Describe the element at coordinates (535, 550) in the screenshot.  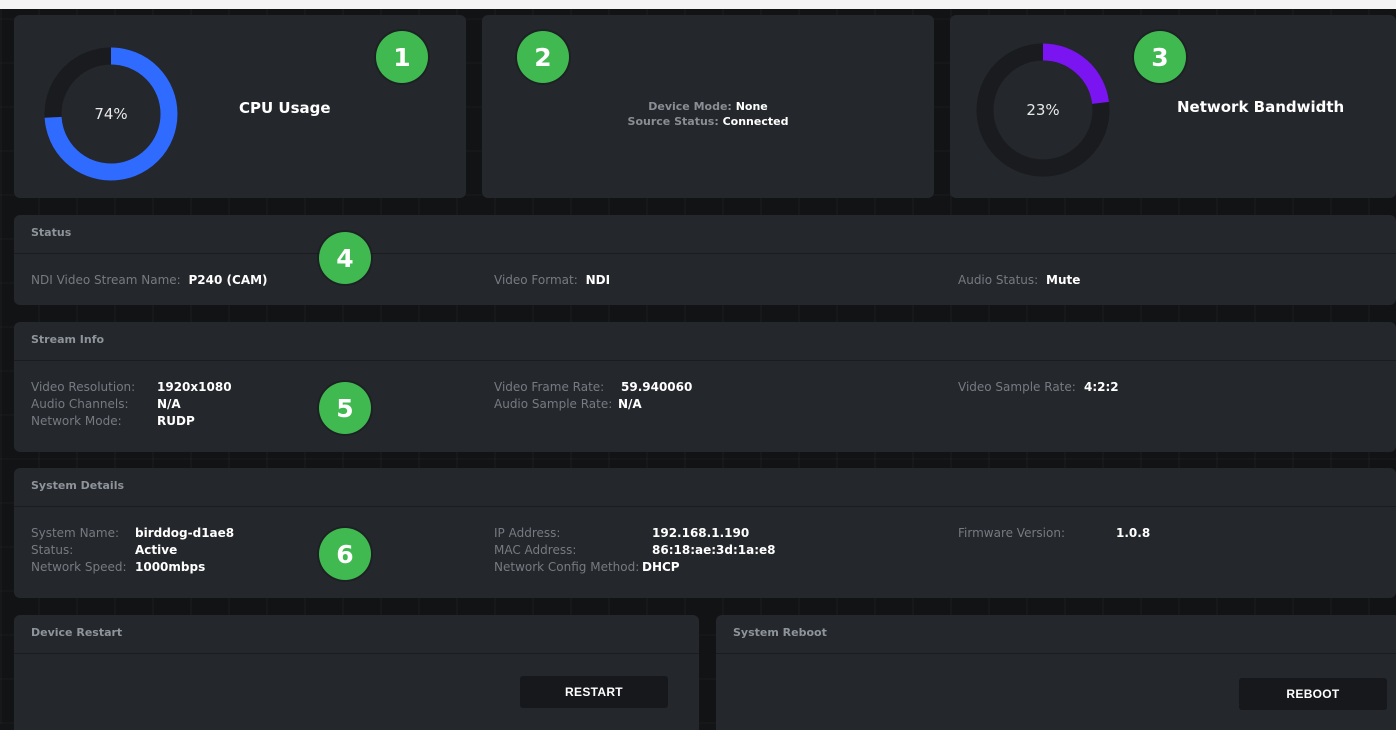
I see `mac-address-label: MAC Address:` at that location.